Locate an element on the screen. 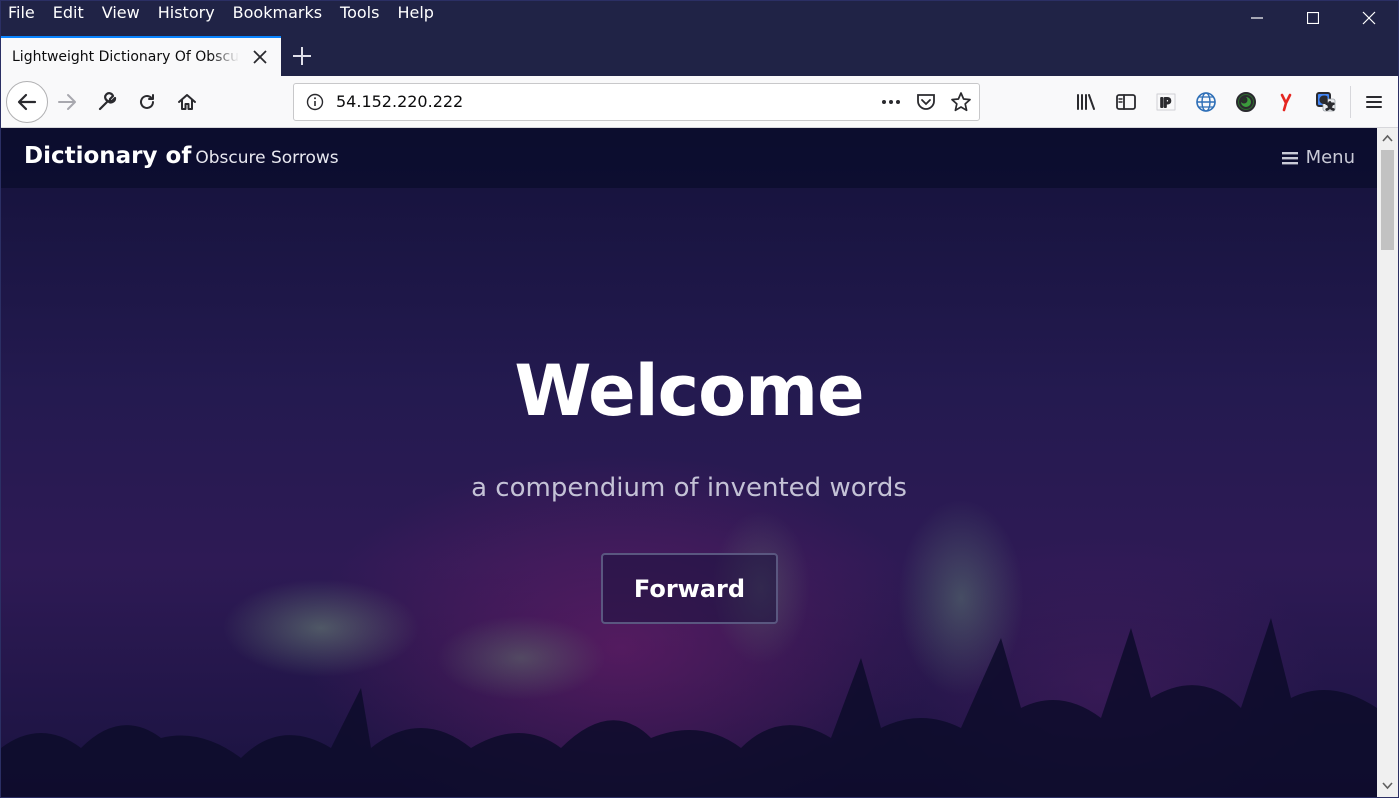 The width and height of the screenshot is (1399, 798). sidebar-button is located at coordinates (1126, 102).